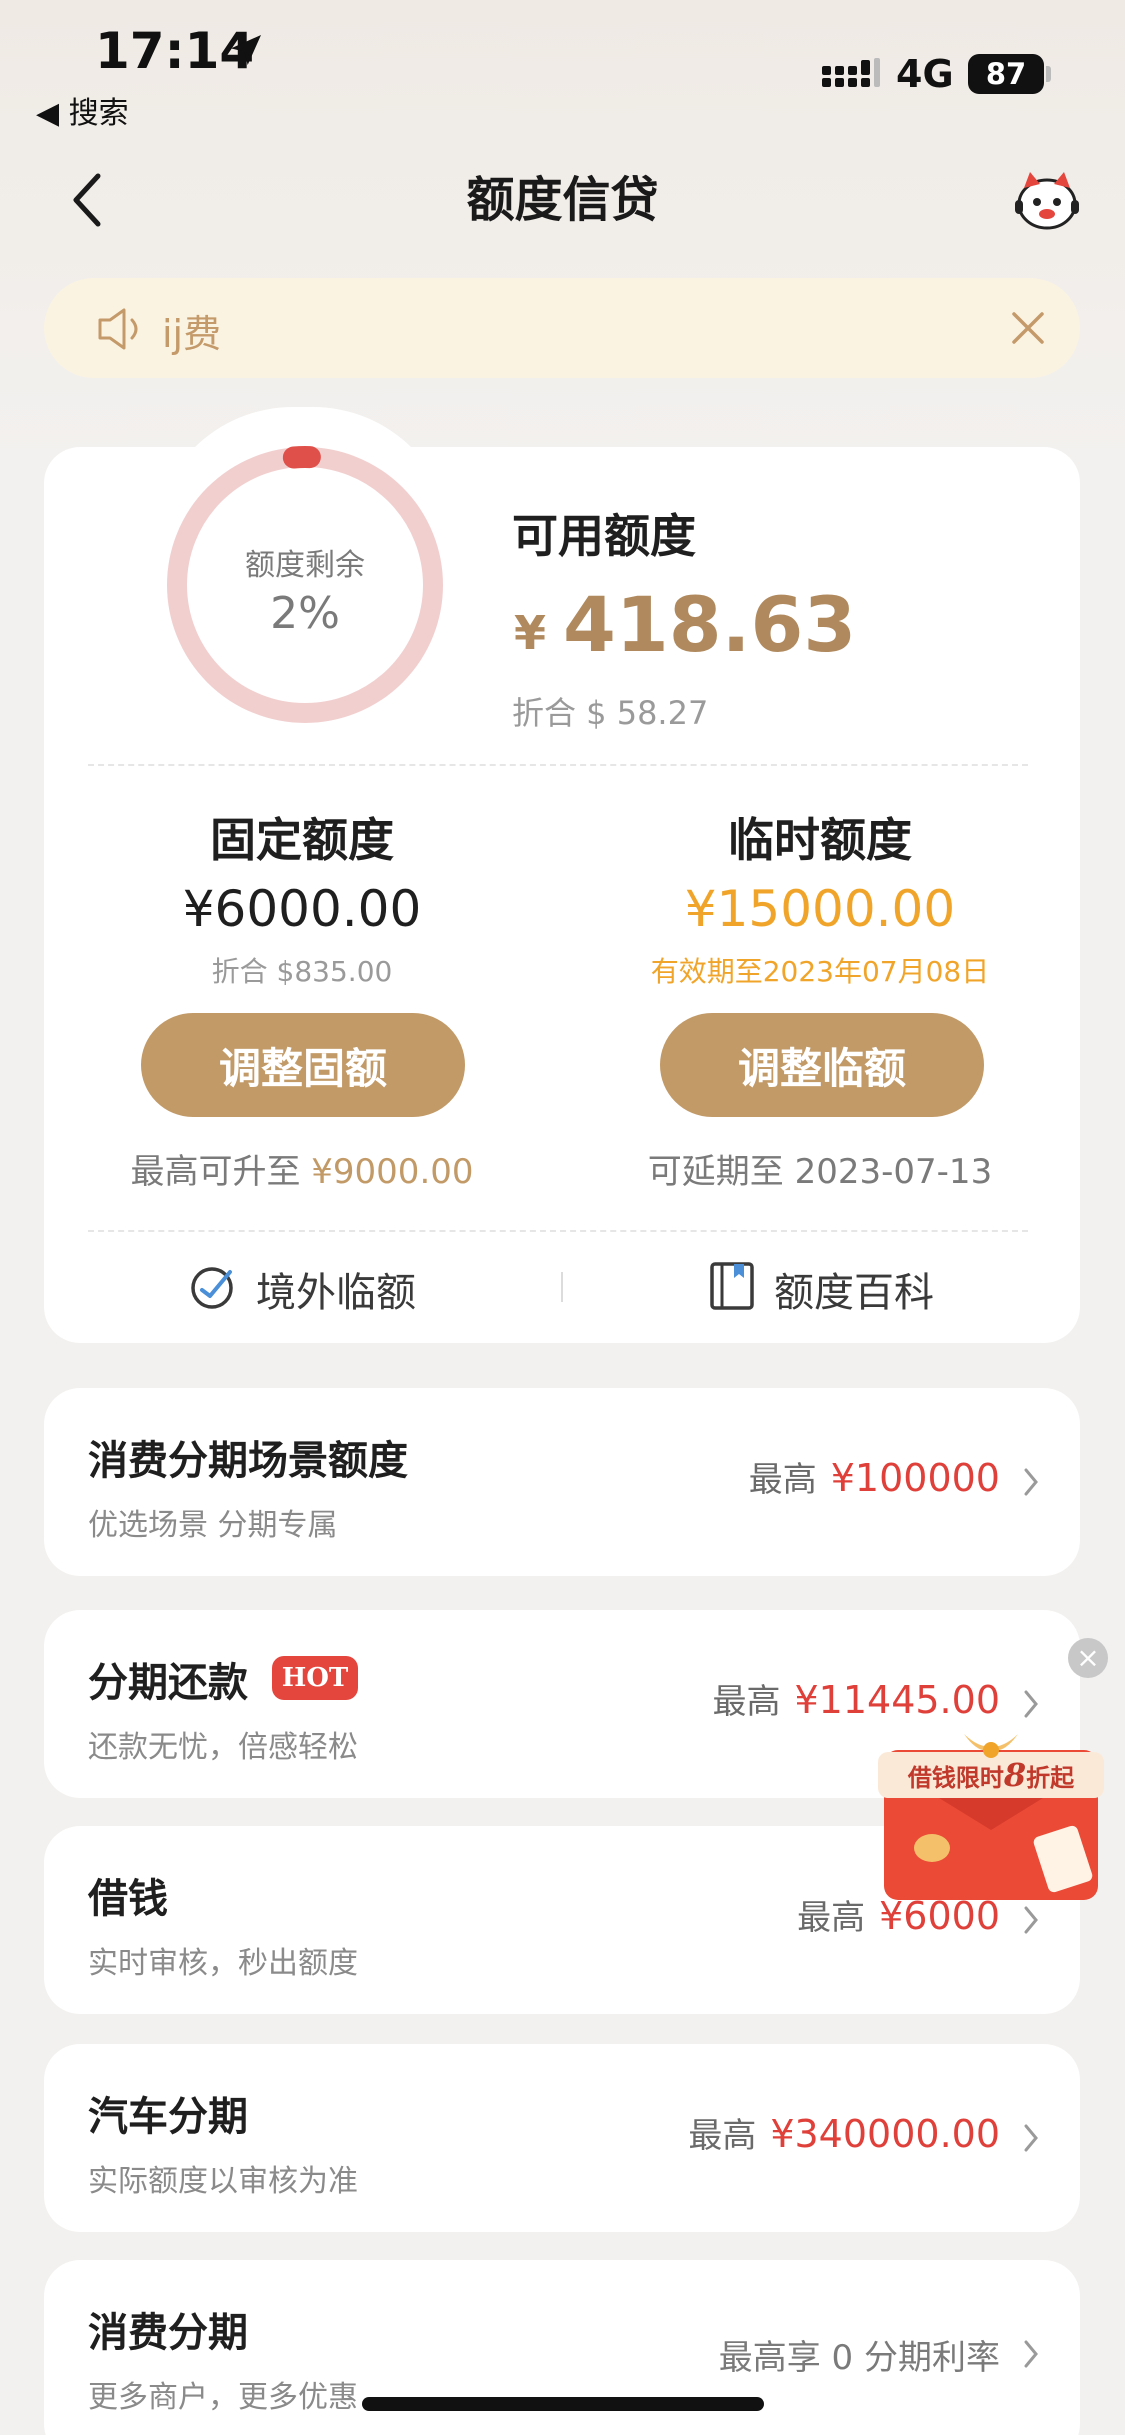  I want to click on promo-text-a: 借钱限时, so click(955, 1777).